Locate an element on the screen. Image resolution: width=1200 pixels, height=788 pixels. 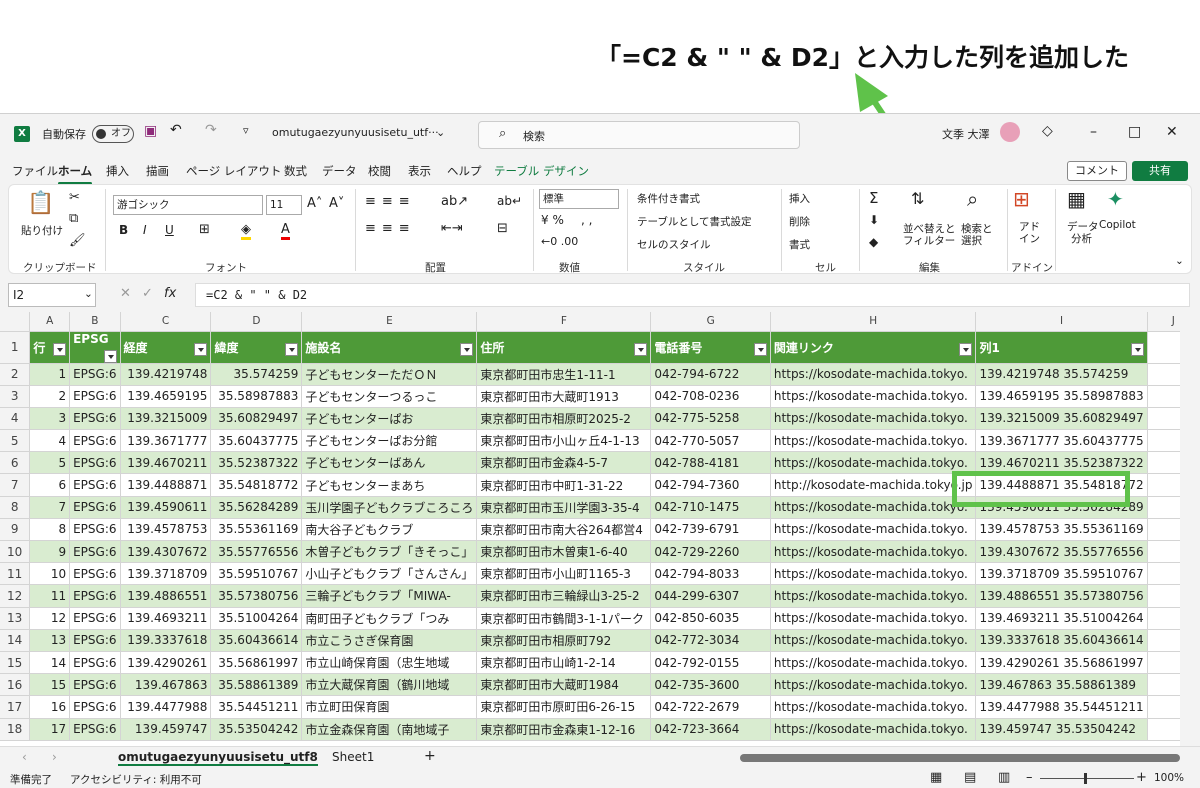
row-number: 18 is located at coordinates (15, 729).